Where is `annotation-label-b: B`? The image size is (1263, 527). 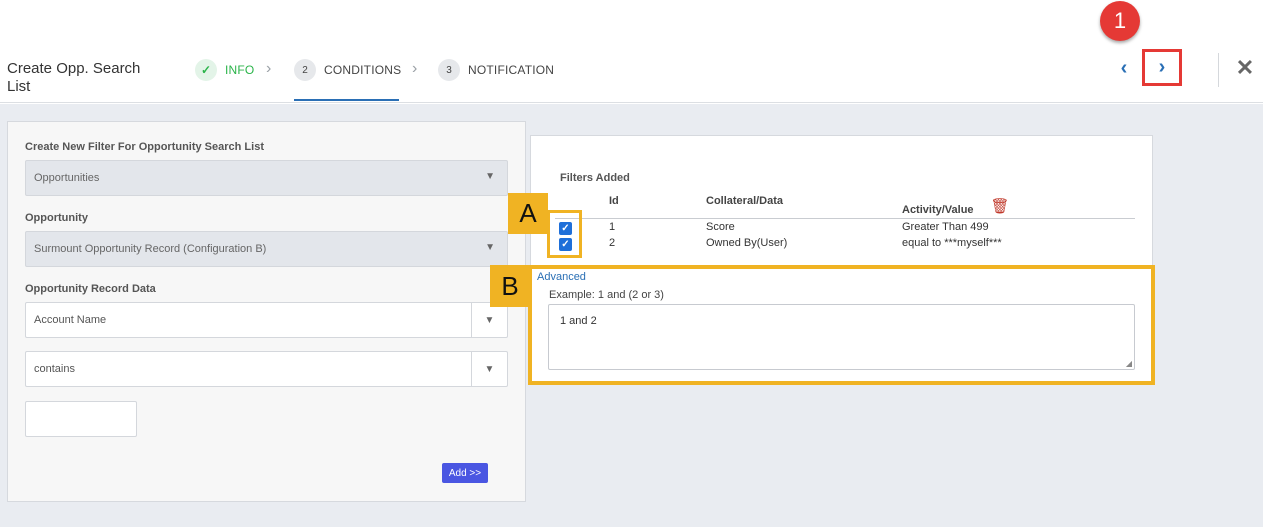 annotation-label-b: B is located at coordinates (510, 286).